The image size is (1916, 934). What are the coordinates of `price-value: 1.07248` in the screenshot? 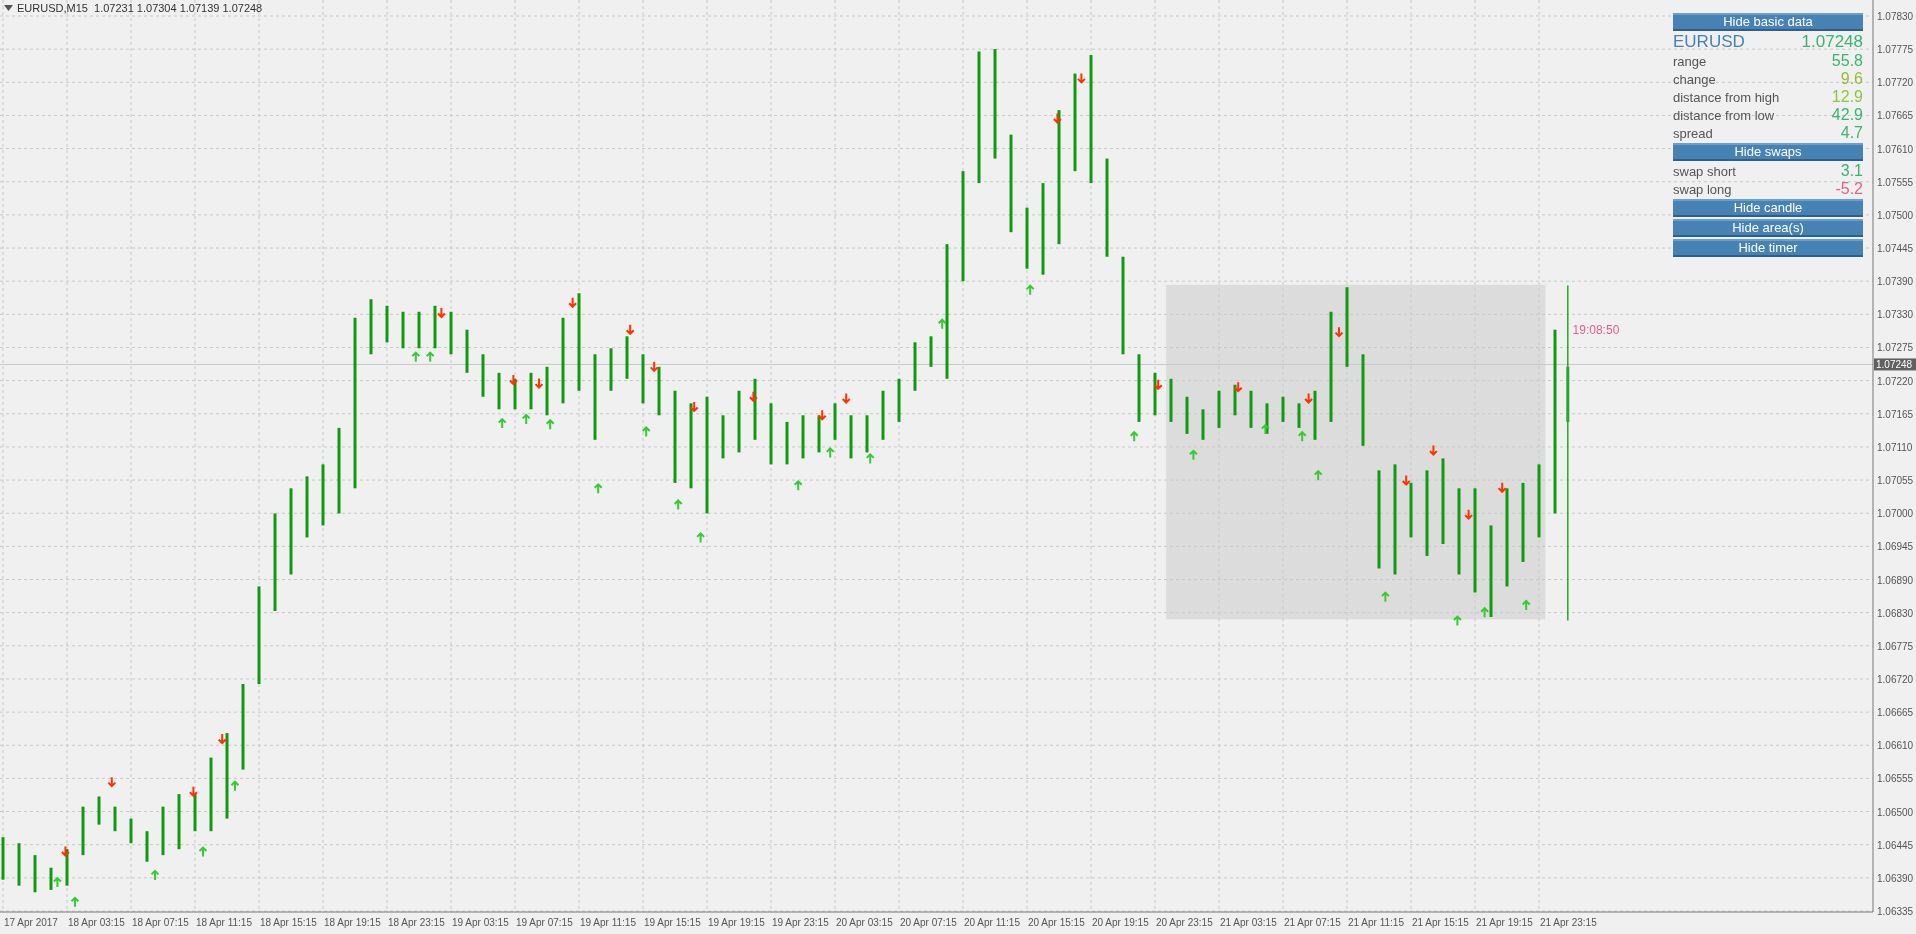 It's located at (1832, 42).